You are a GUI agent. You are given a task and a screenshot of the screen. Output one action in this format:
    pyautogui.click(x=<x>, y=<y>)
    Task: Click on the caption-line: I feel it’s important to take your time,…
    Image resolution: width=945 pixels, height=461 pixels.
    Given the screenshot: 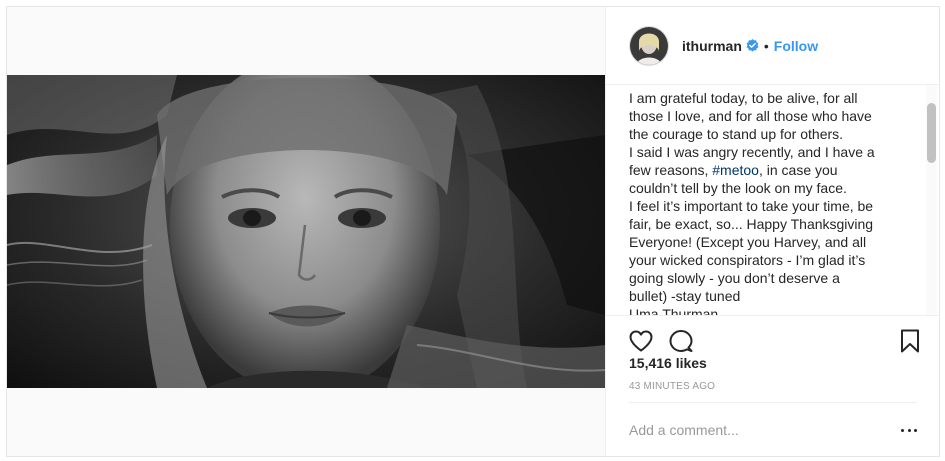 What is the action you would take?
    pyautogui.click(x=751, y=206)
    